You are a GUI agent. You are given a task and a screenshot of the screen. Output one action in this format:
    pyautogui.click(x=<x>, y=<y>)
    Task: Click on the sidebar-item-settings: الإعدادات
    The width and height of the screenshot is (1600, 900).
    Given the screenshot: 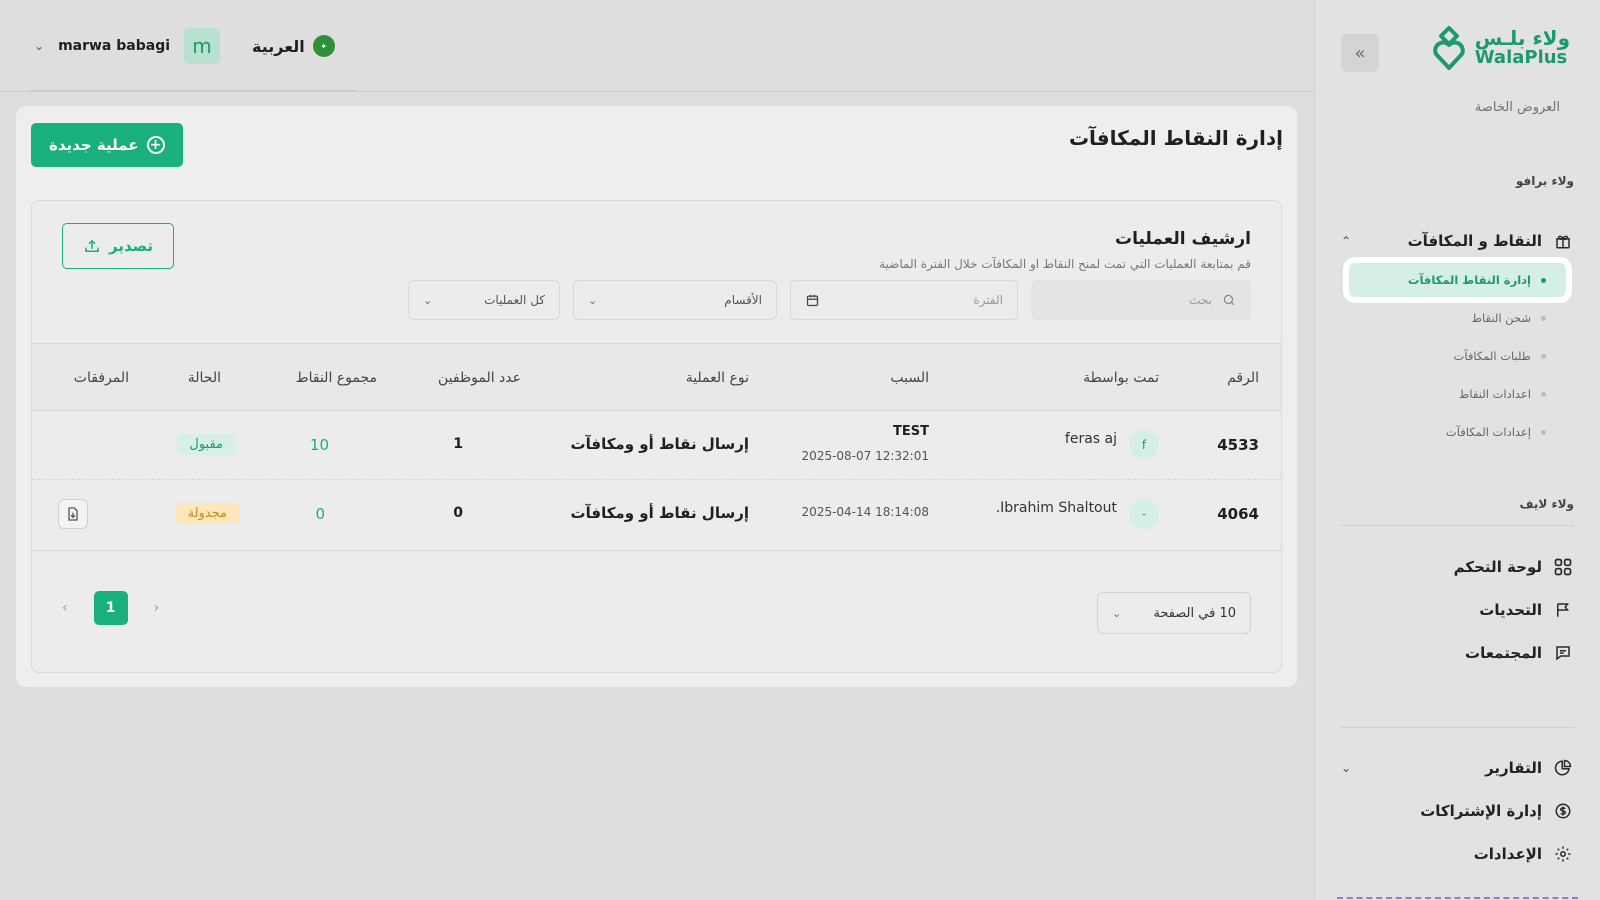 What is the action you would take?
    pyautogui.click(x=1457, y=854)
    